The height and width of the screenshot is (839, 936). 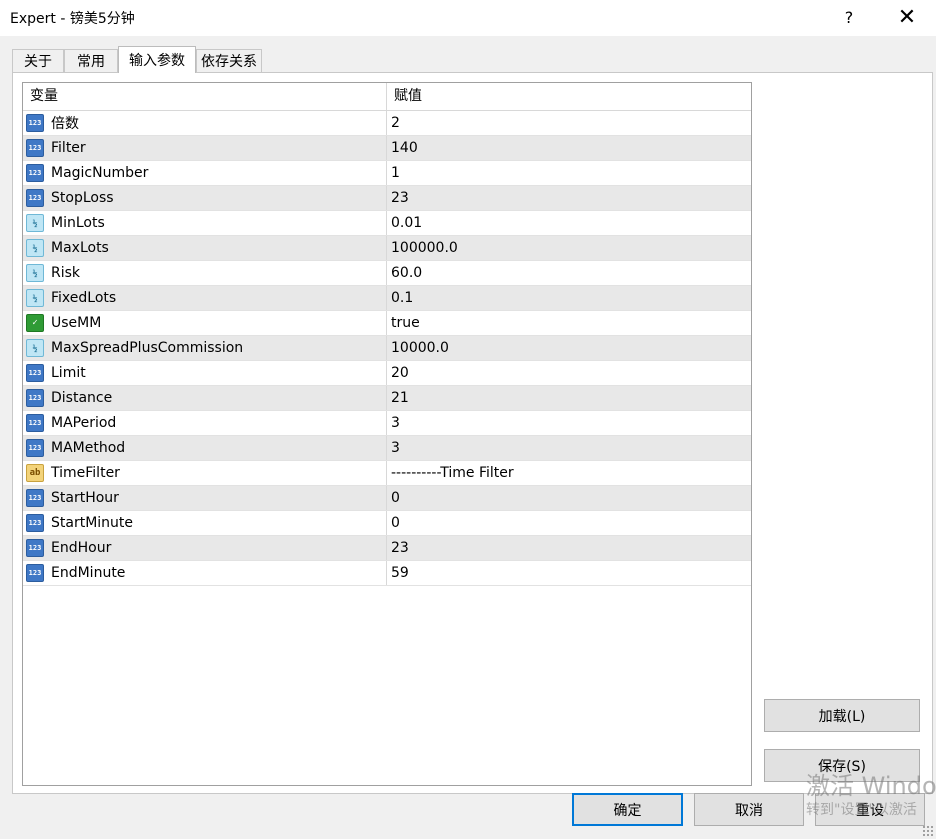 What do you see at coordinates (229, 60) in the screenshot?
I see `tab-dependencies: 依存关系` at bounding box center [229, 60].